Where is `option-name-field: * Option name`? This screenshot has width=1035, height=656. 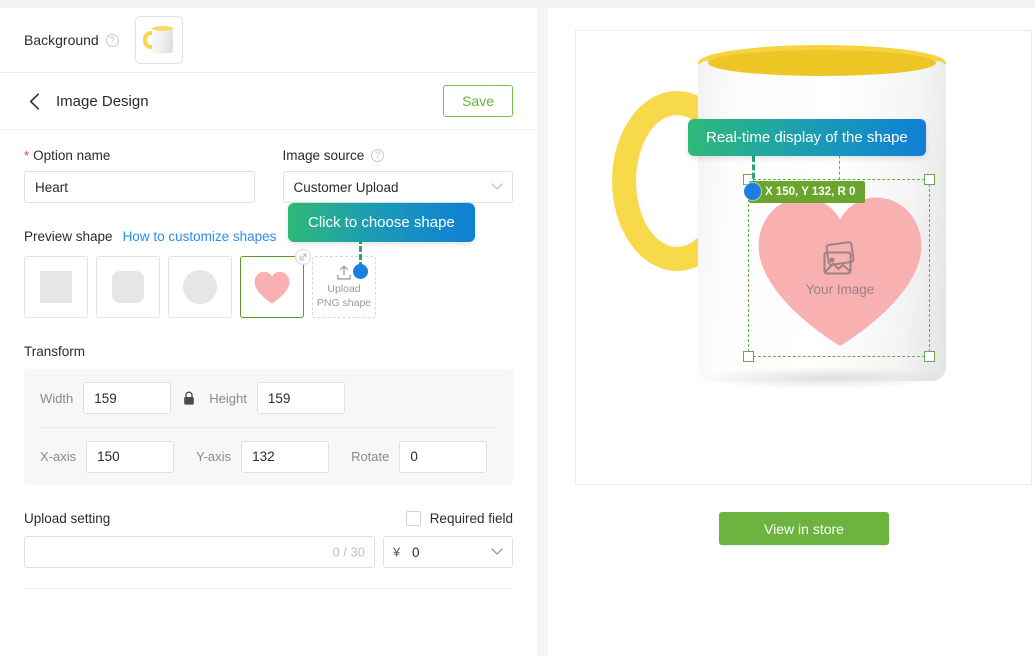 option-name-field: * Option name is located at coordinates (139, 175).